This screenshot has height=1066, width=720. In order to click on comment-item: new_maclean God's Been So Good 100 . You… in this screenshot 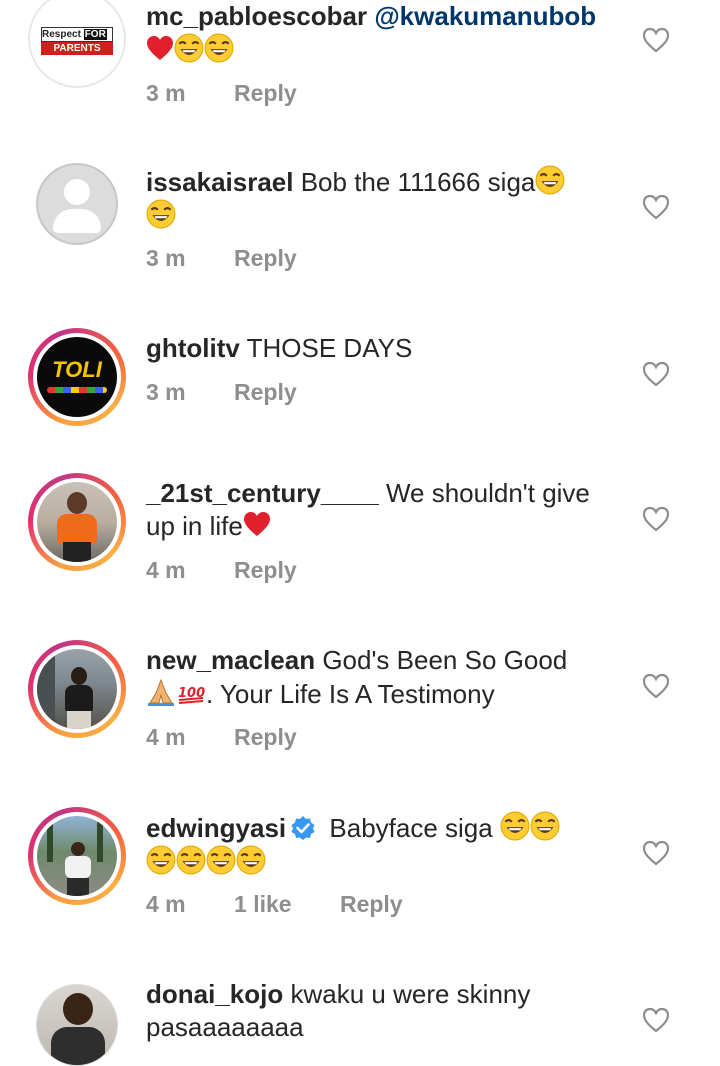, I will do `click(360, 707)`.